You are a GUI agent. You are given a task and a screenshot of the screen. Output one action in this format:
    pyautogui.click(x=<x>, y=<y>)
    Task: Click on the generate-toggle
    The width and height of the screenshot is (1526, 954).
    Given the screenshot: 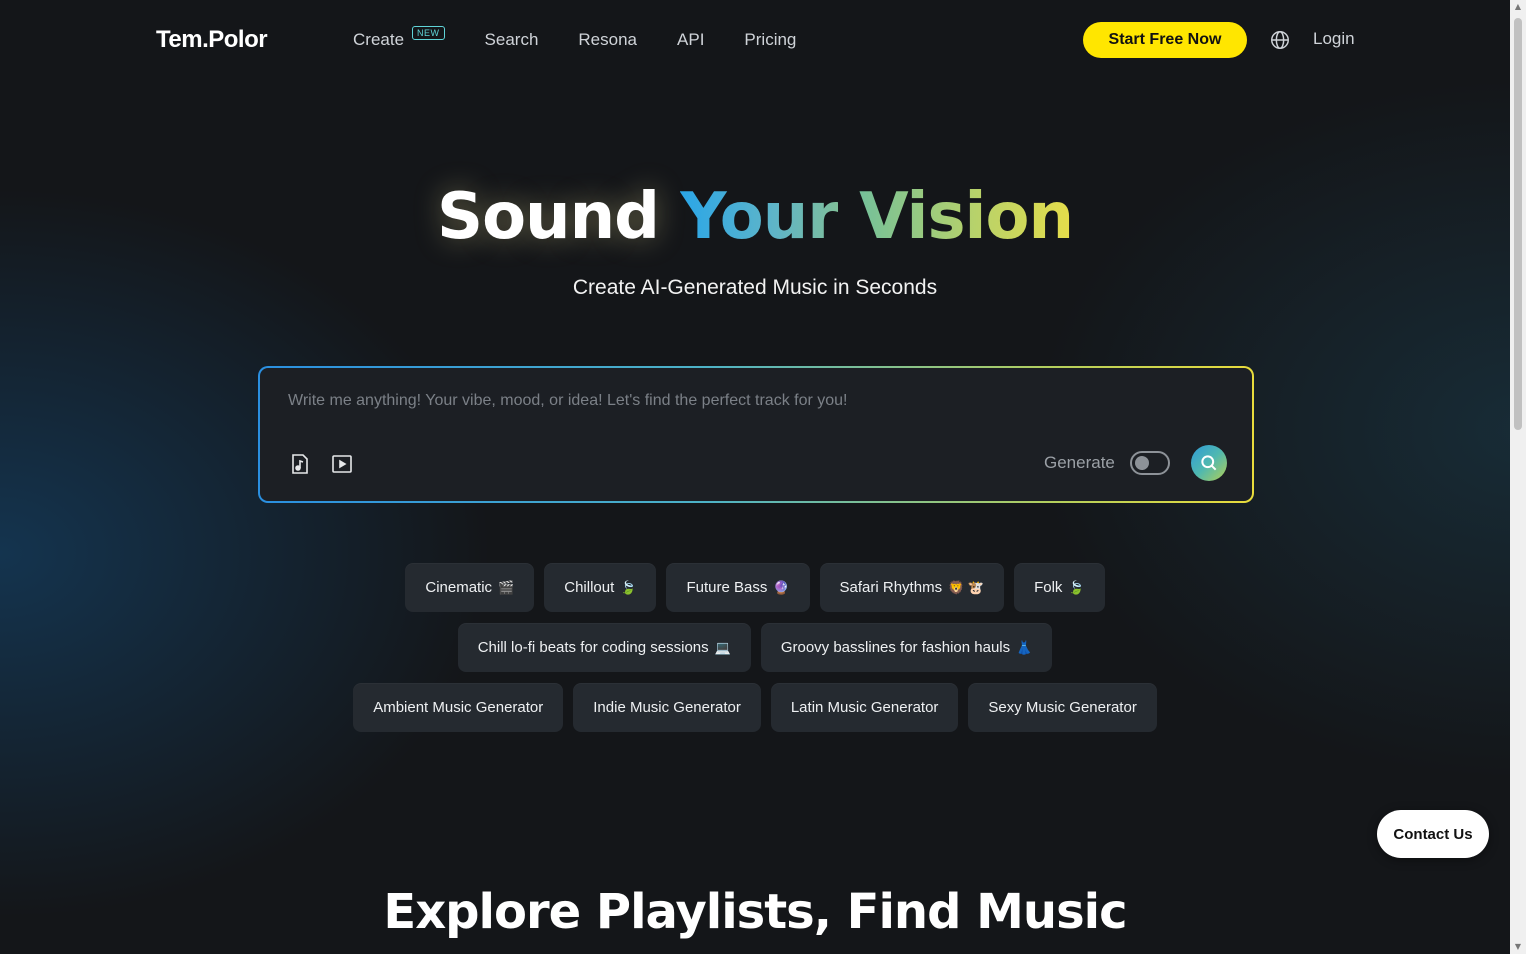 What is the action you would take?
    pyautogui.click(x=1150, y=463)
    